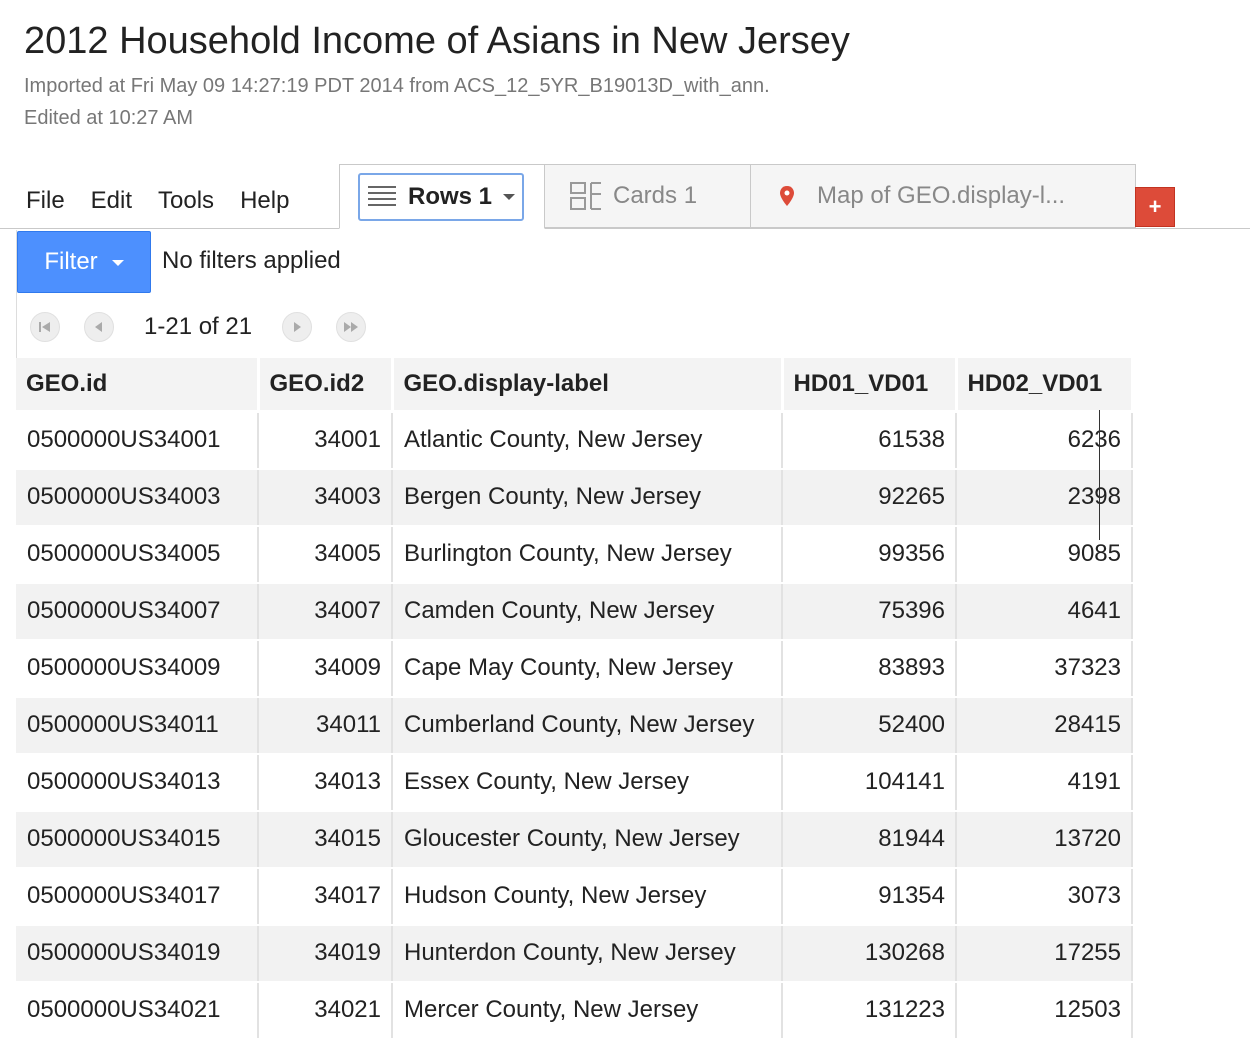 The image size is (1250, 1040). I want to click on column-header-geo-id: GEO.id, so click(138, 385).